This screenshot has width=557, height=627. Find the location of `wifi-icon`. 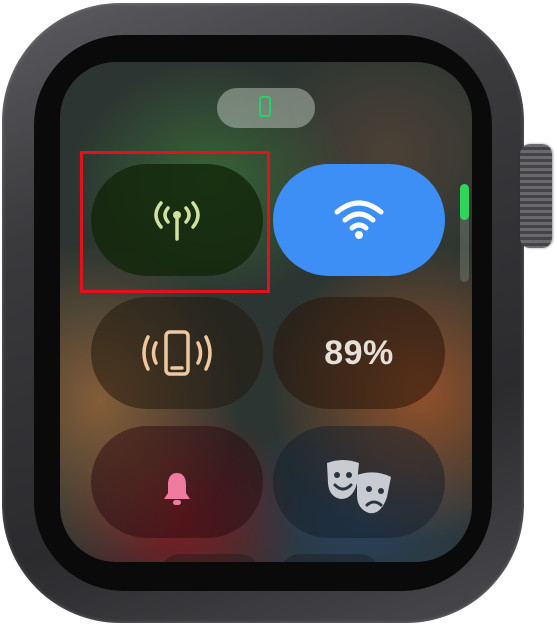

wifi-icon is located at coordinates (359, 219).